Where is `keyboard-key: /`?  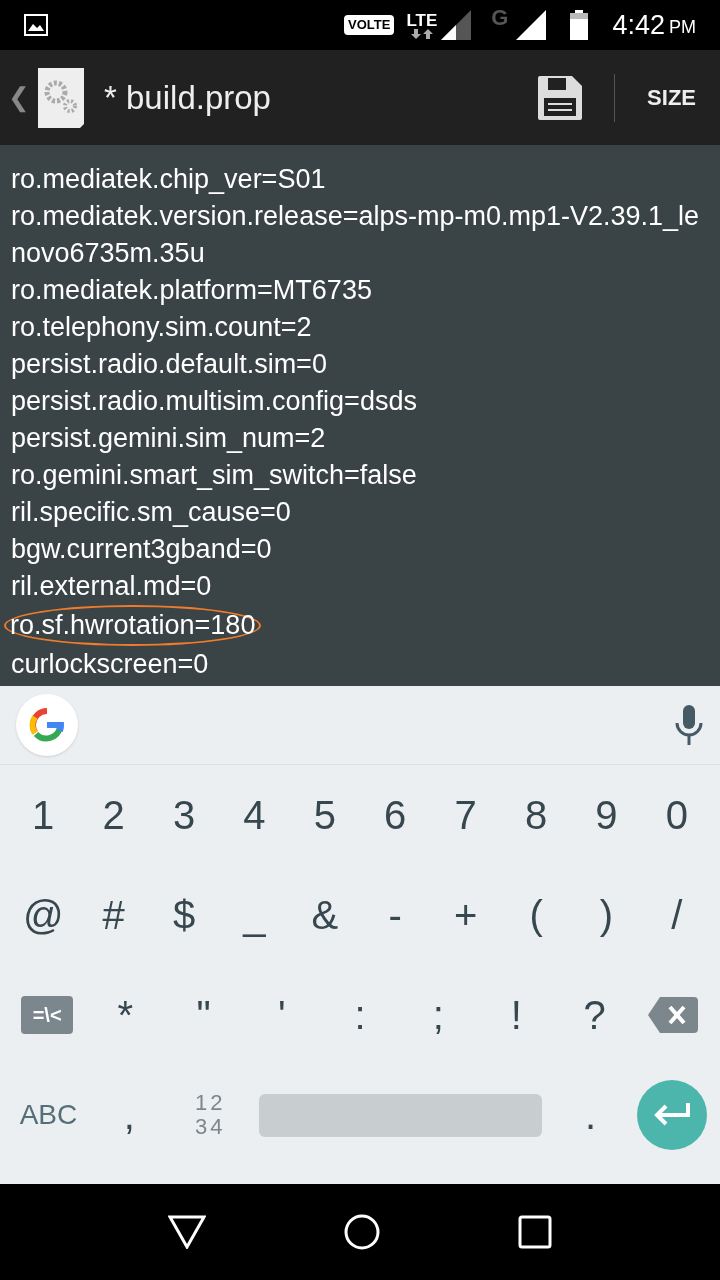
keyboard-key: / is located at coordinates (677, 915).